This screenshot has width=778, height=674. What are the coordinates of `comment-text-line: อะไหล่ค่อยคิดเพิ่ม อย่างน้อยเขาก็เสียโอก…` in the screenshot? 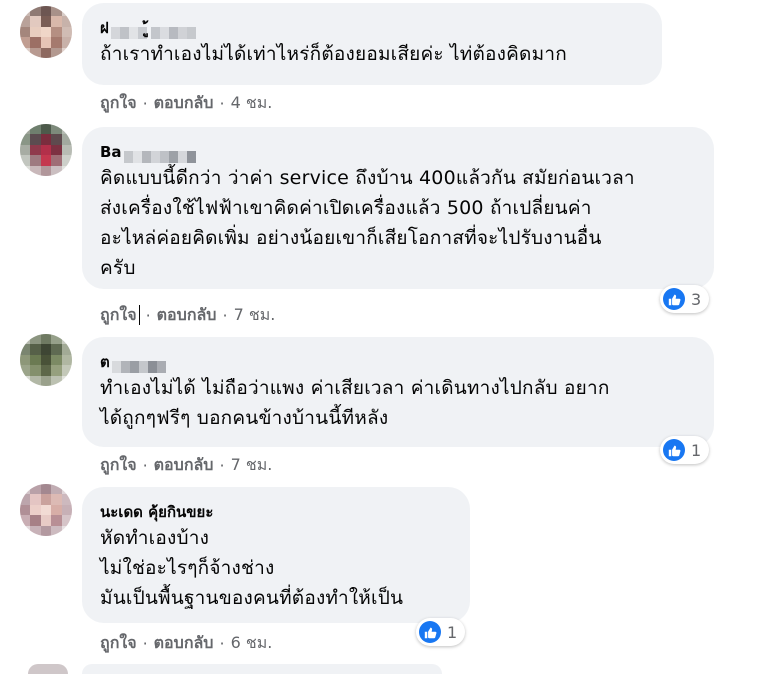 It's located at (351, 238).